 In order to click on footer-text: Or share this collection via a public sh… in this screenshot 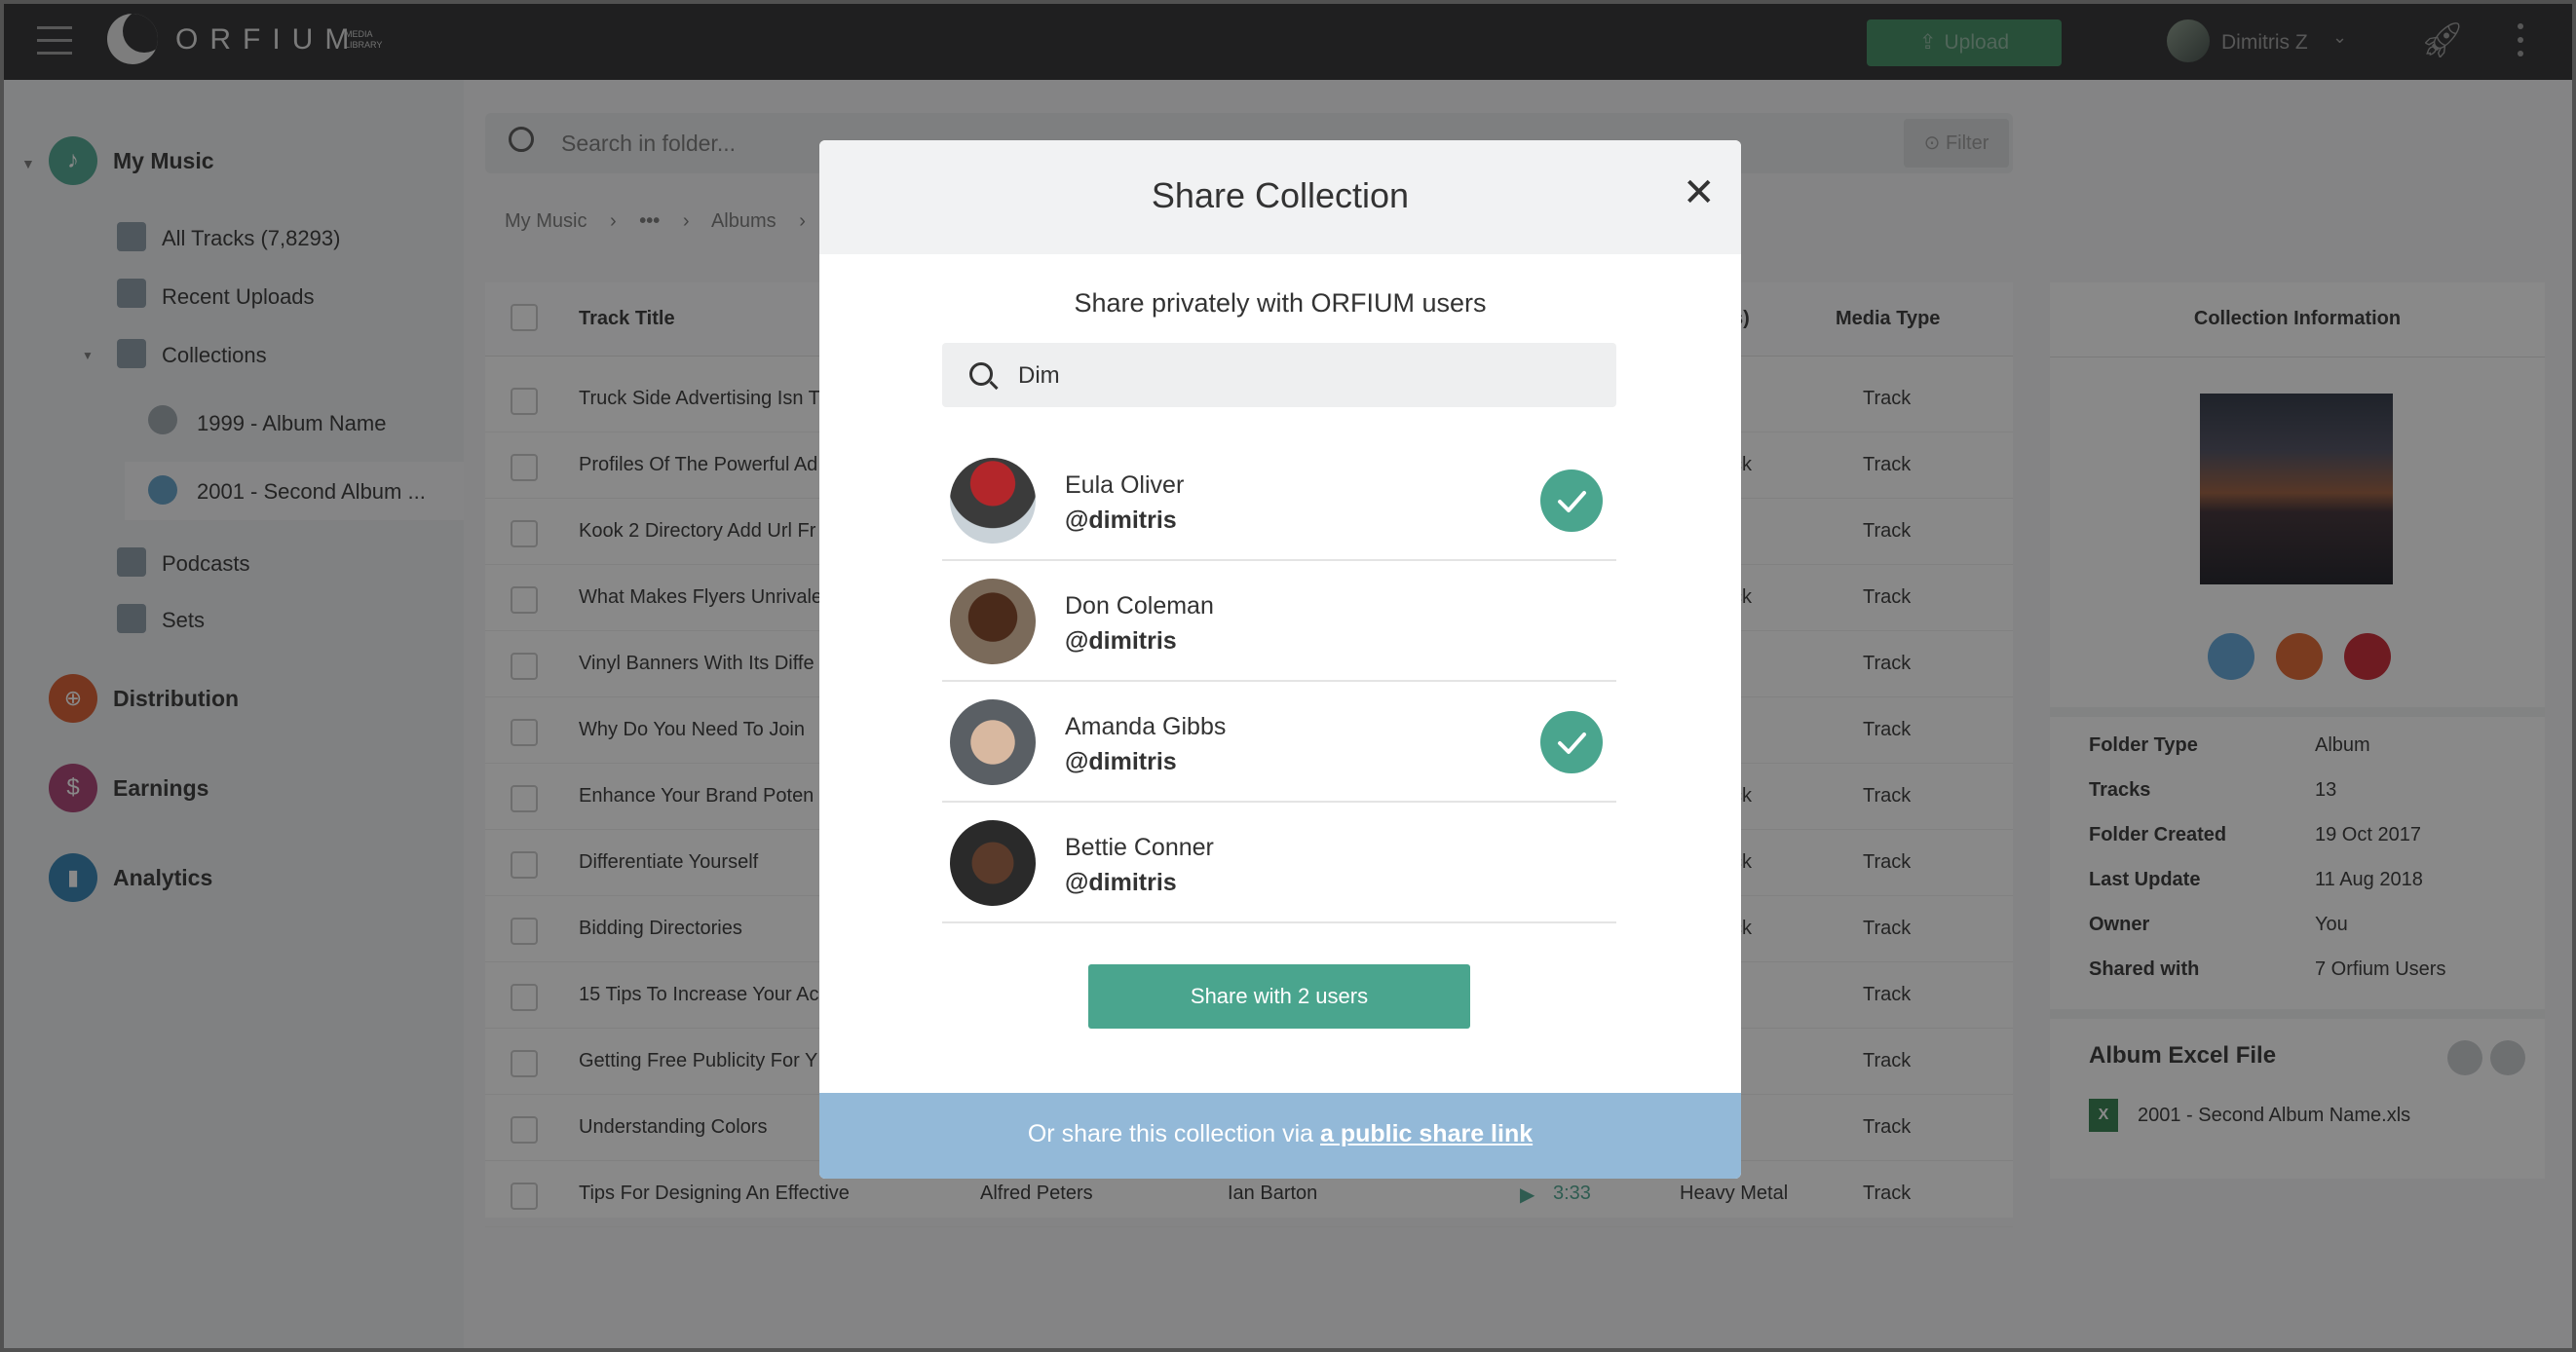, I will do `click(1280, 1134)`.